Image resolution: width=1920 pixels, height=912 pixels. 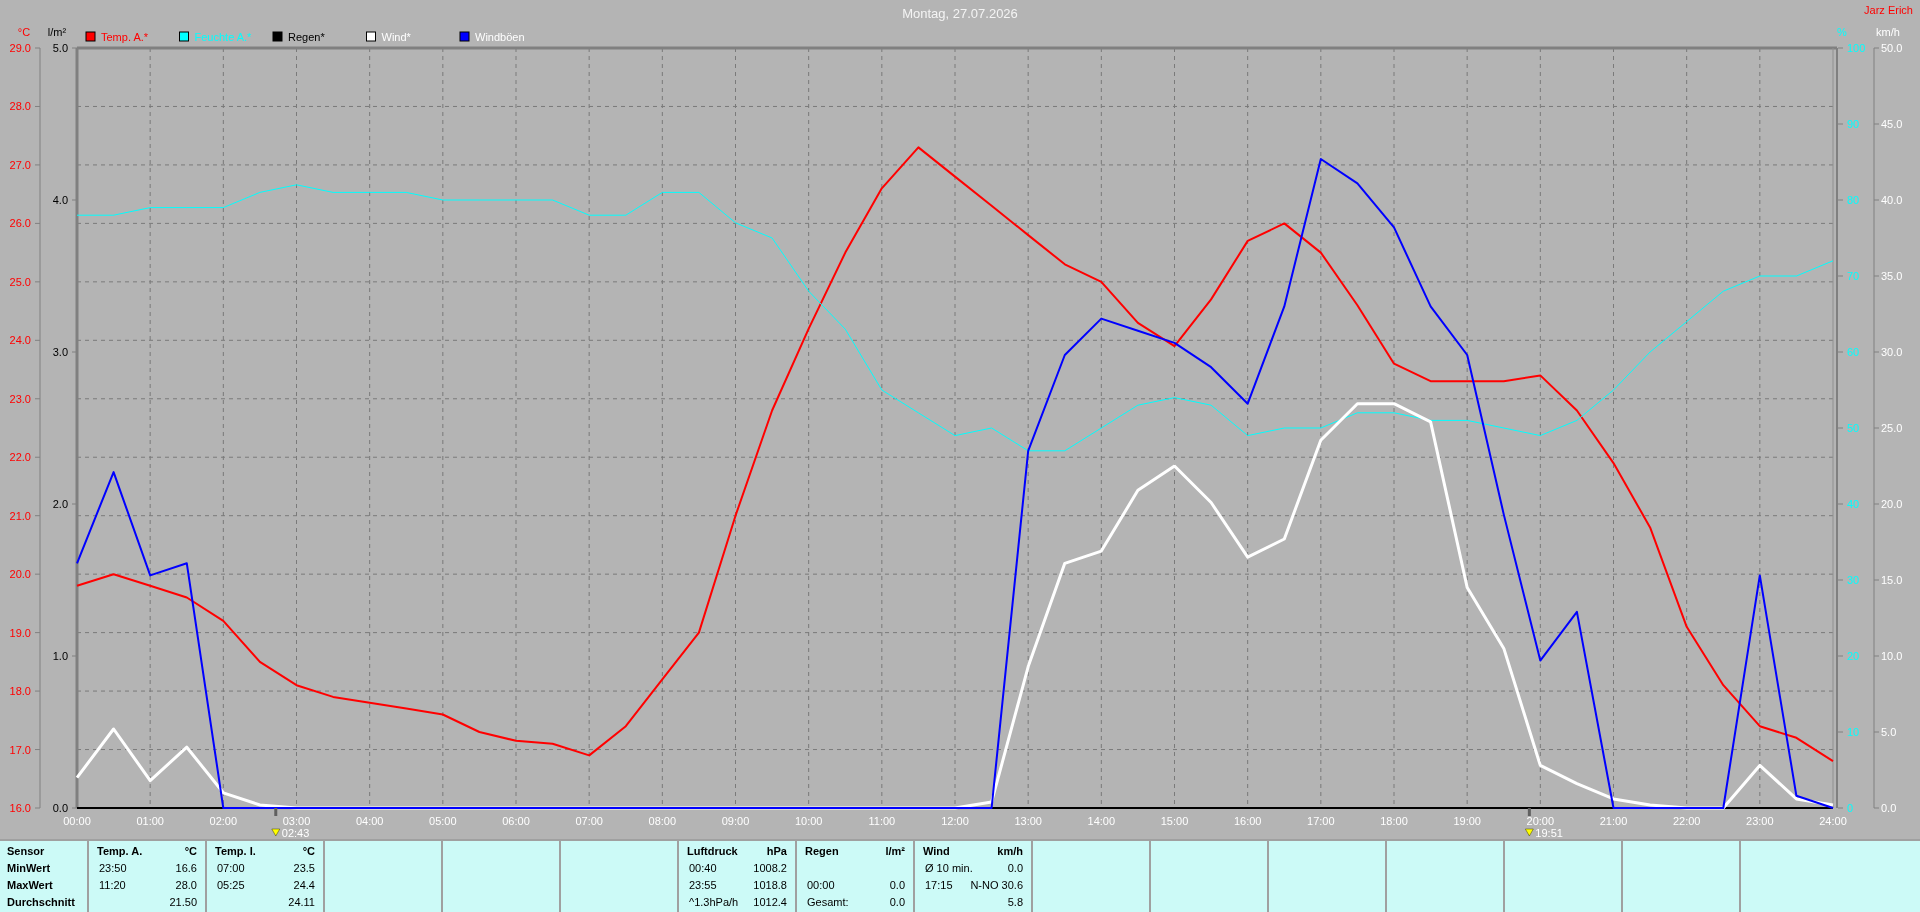 What do you see at coordinates (1101, 821) in the screenshot?
I see `axis-tick-label: 14:00` at bounding box center [1101, 821].